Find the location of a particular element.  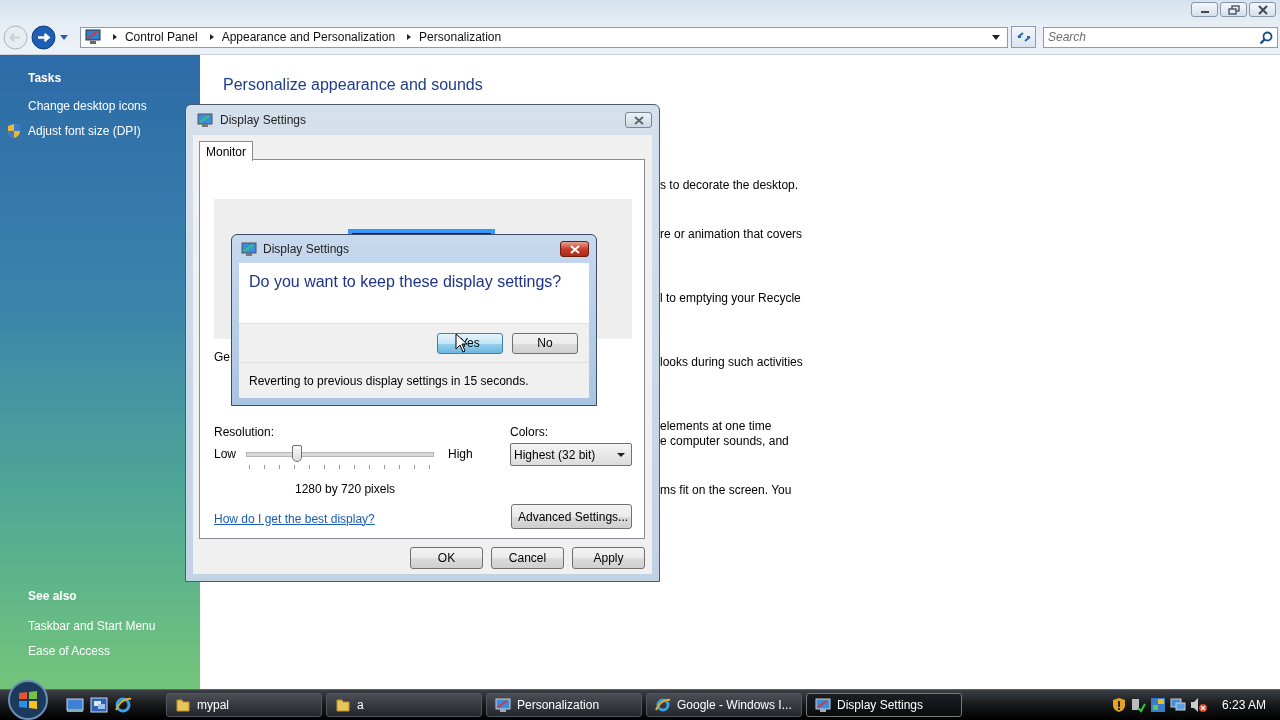

resolution-reading: 1280 by 720 pixels is located at coordinates (346, 489).